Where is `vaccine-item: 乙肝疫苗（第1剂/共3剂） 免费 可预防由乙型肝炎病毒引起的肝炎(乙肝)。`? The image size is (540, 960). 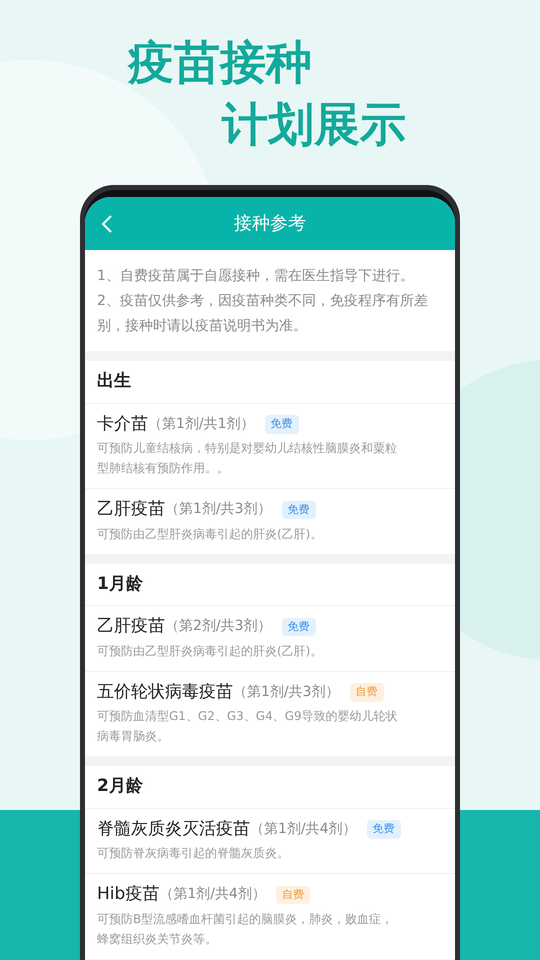 vaccine-item: 乙肝疫苗（第1剂/共3剂） 免费 可预防由乙型肝炎病毒引起的肝炎(乙肝)。 is located at coordinates (270, 521).